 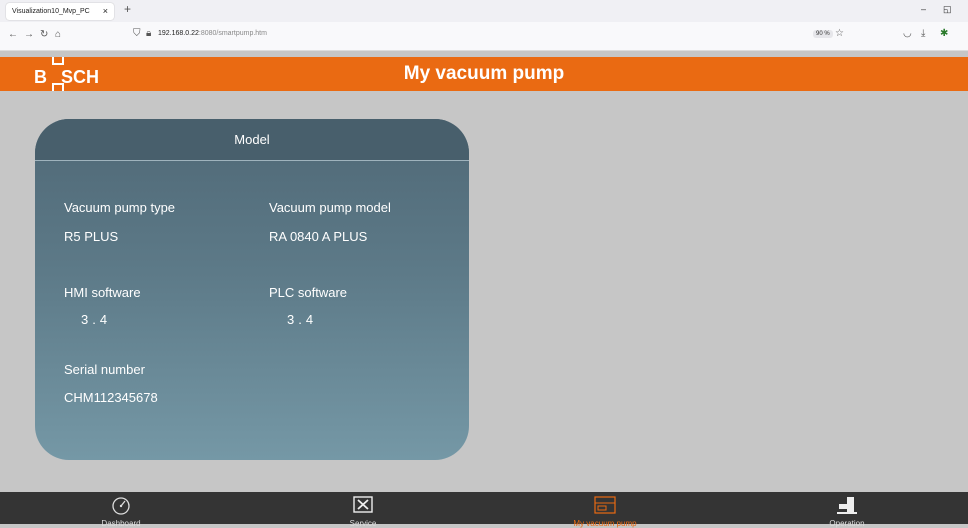 I want to click on pump-icon, so click(x=605, y=505).